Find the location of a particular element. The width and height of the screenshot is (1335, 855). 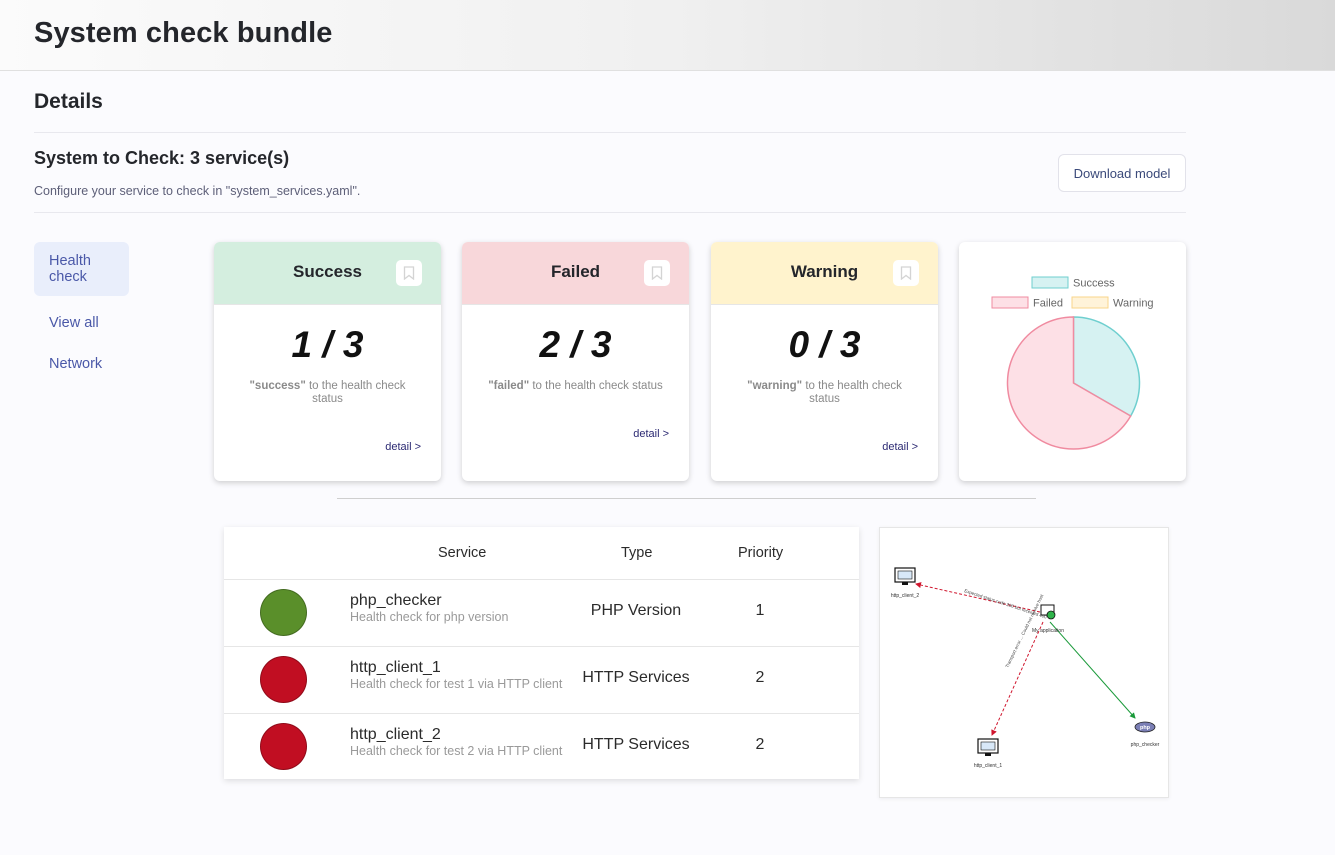

service-type: PHP Version is located at coordinates (636, 610).